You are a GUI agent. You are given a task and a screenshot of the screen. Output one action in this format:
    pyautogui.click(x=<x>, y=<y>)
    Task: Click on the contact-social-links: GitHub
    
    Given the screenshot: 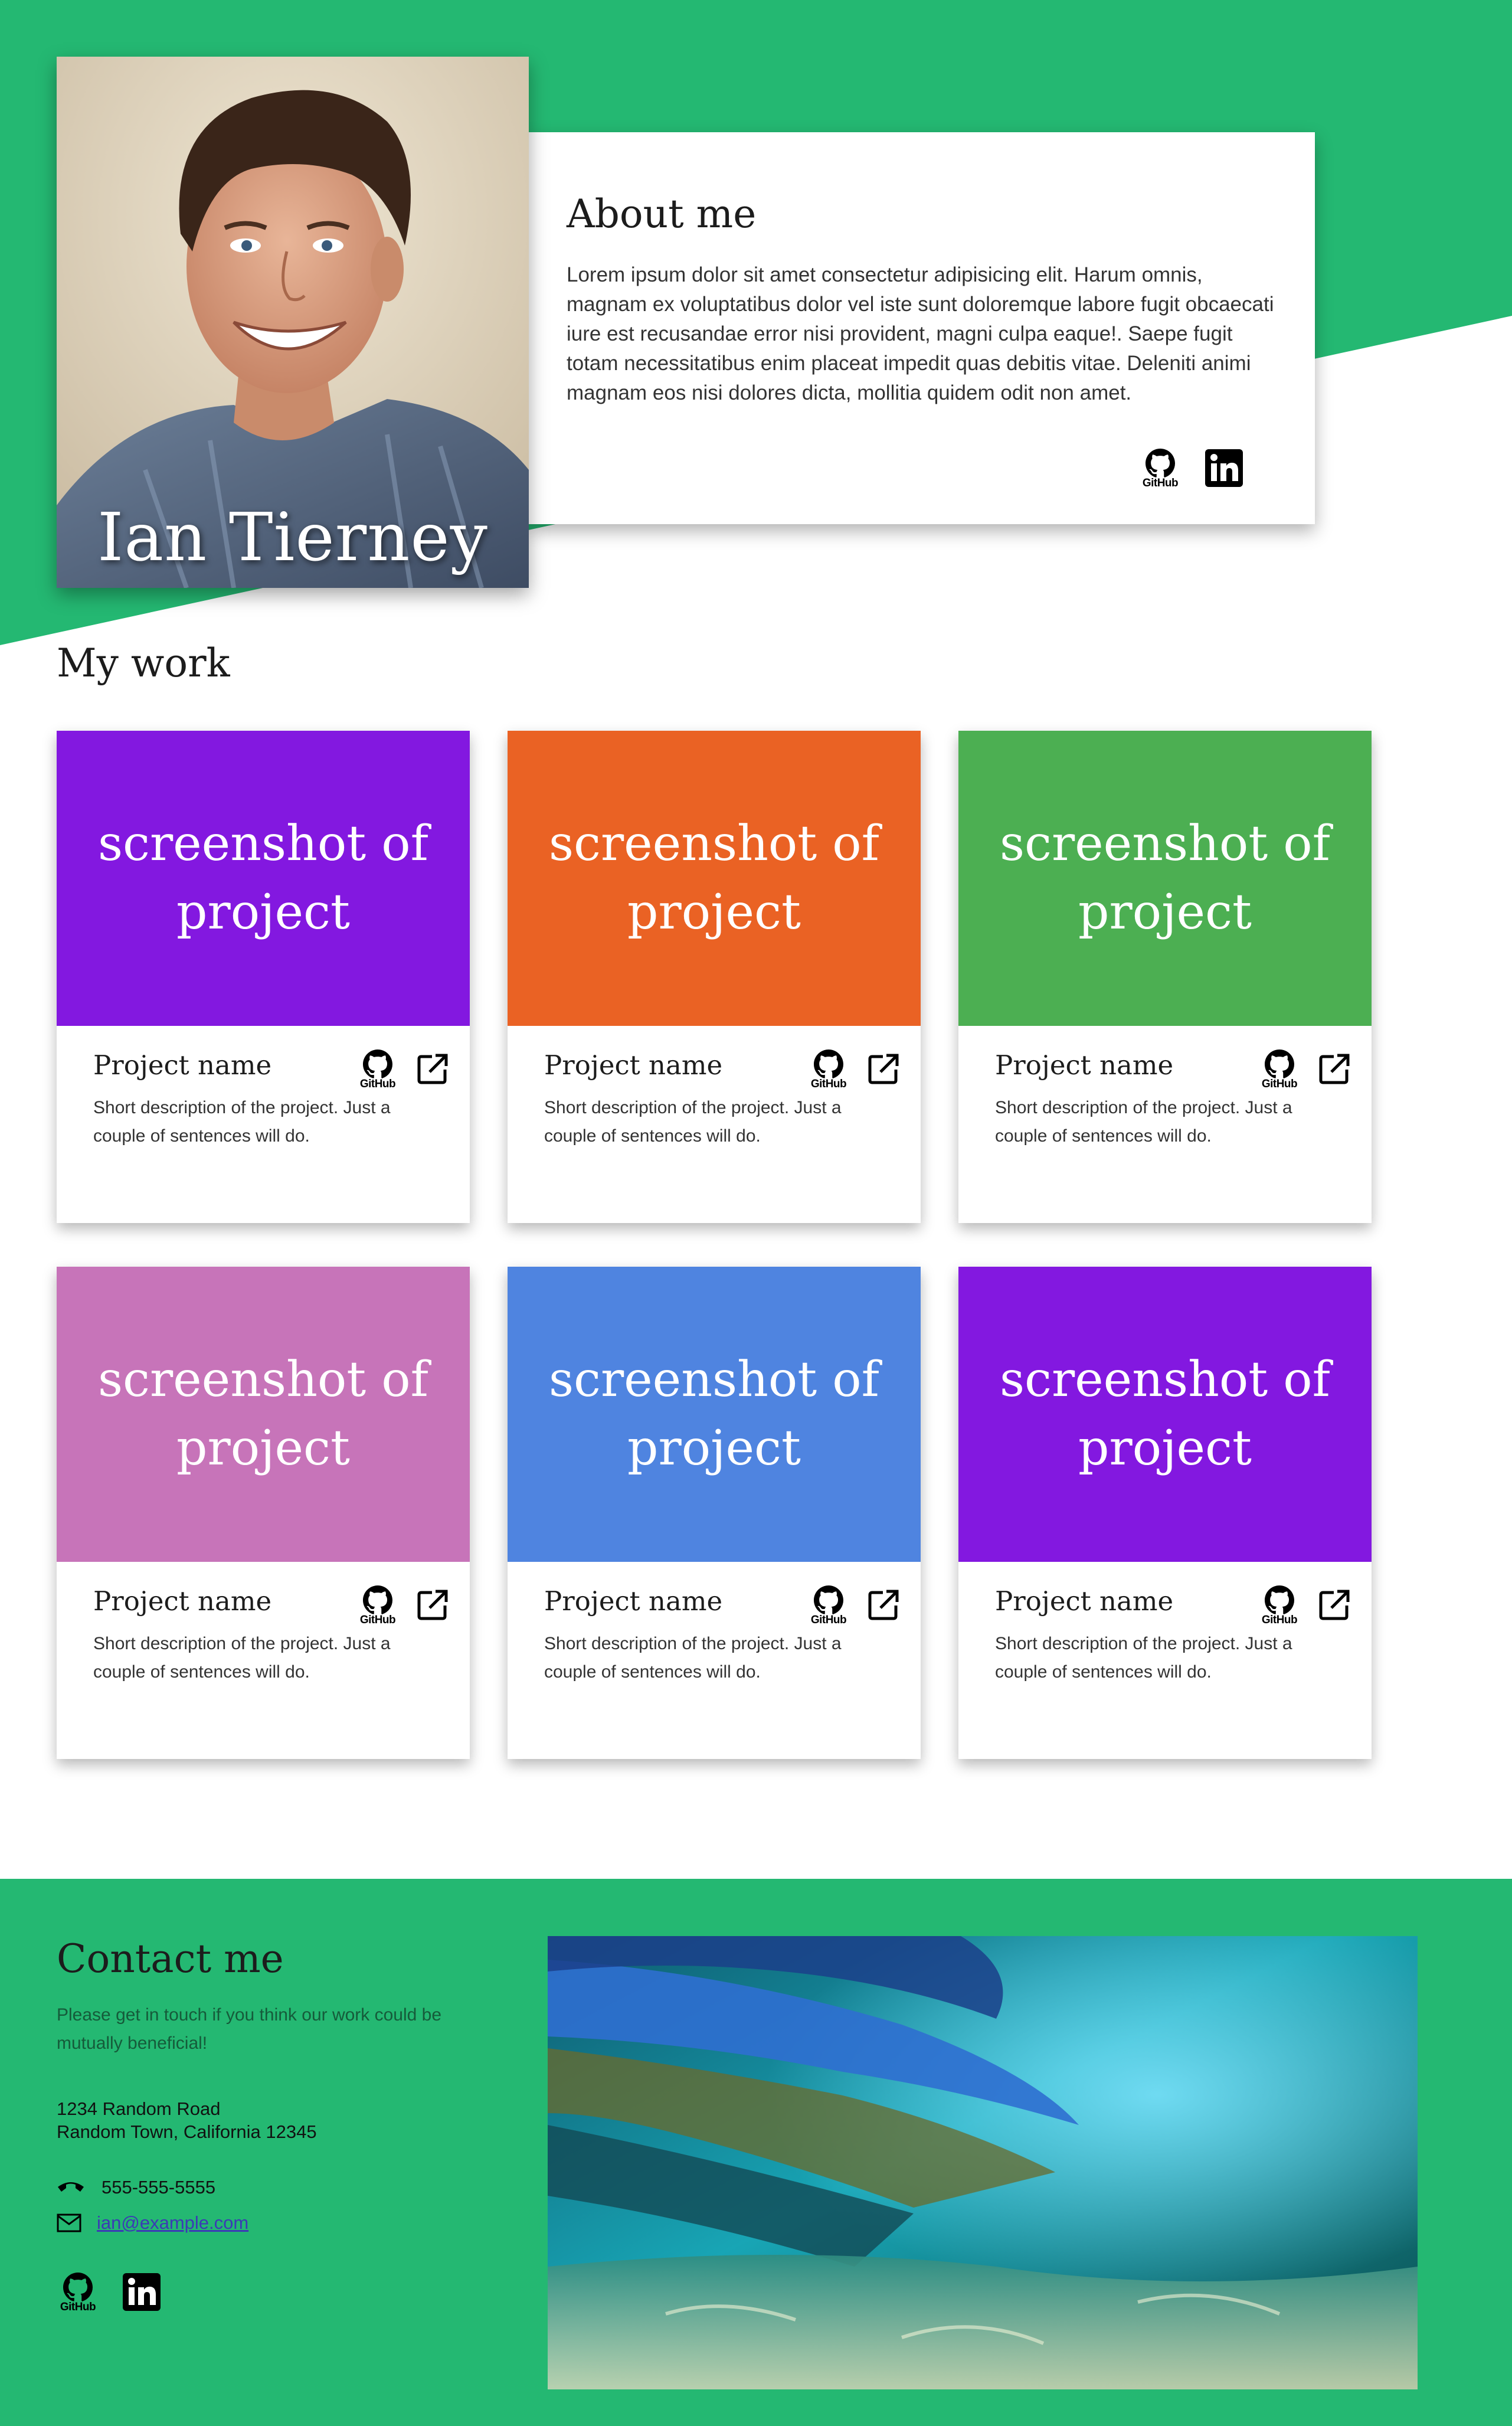 What is the action you would take?
    pyautogui.click(x=109, y=2293)
    